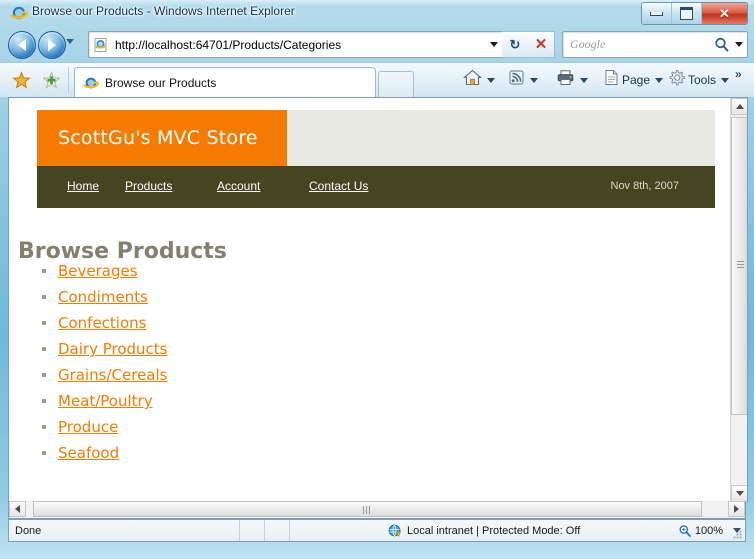  I want to click on list-item: Dairy Products, so click(105, 349).